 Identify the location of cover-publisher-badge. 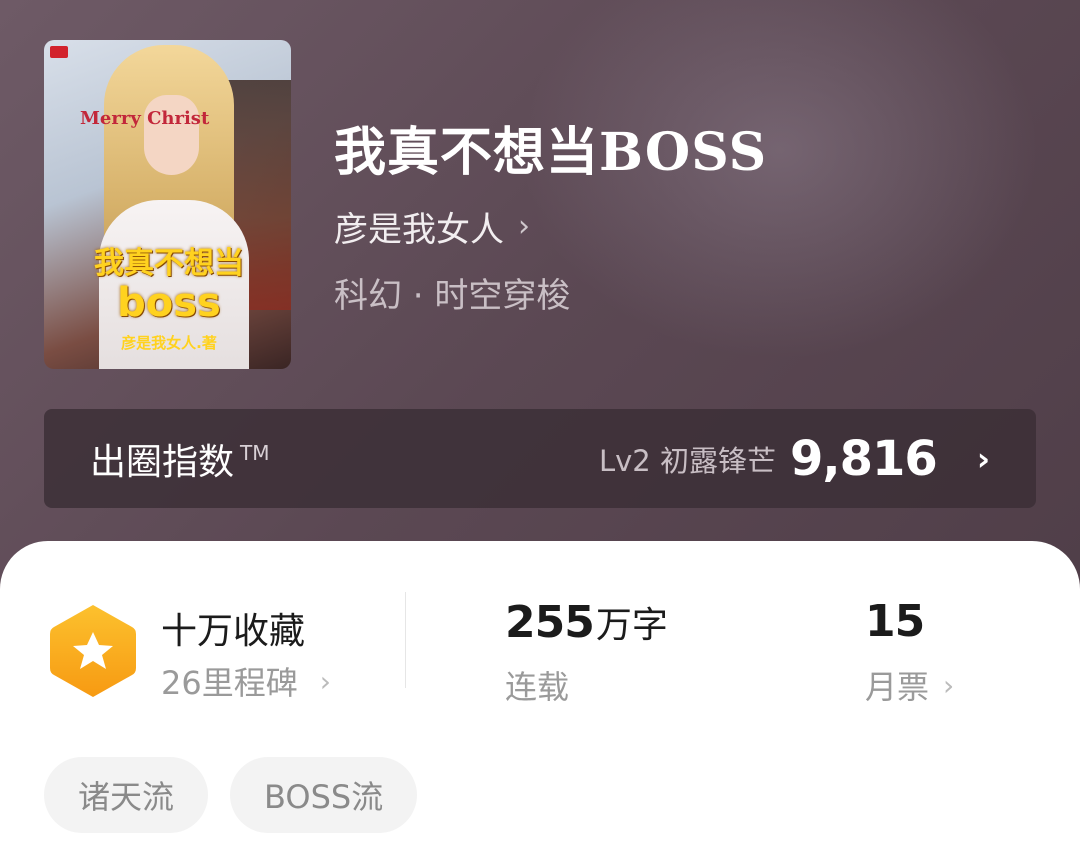
(59, 52).